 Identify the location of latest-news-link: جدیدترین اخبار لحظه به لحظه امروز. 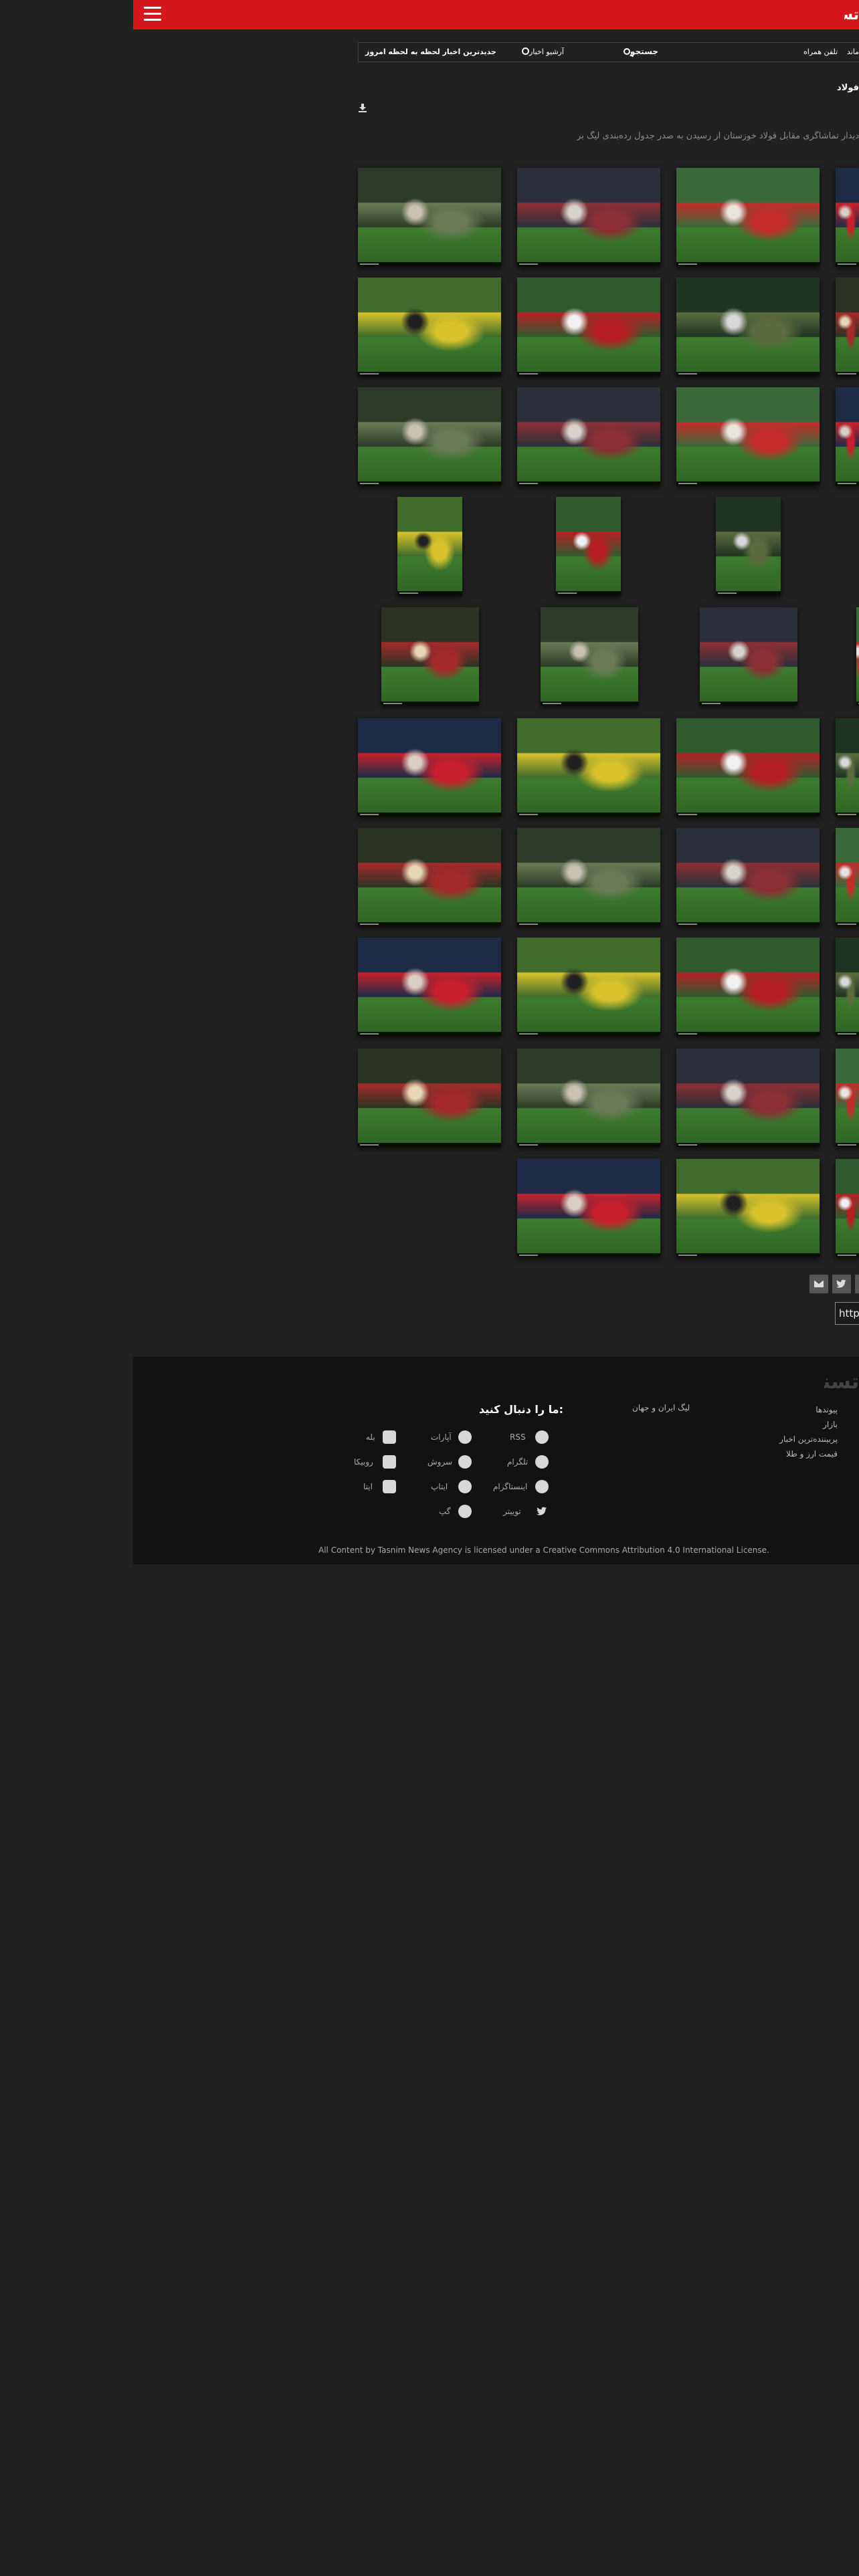
(431, 51).